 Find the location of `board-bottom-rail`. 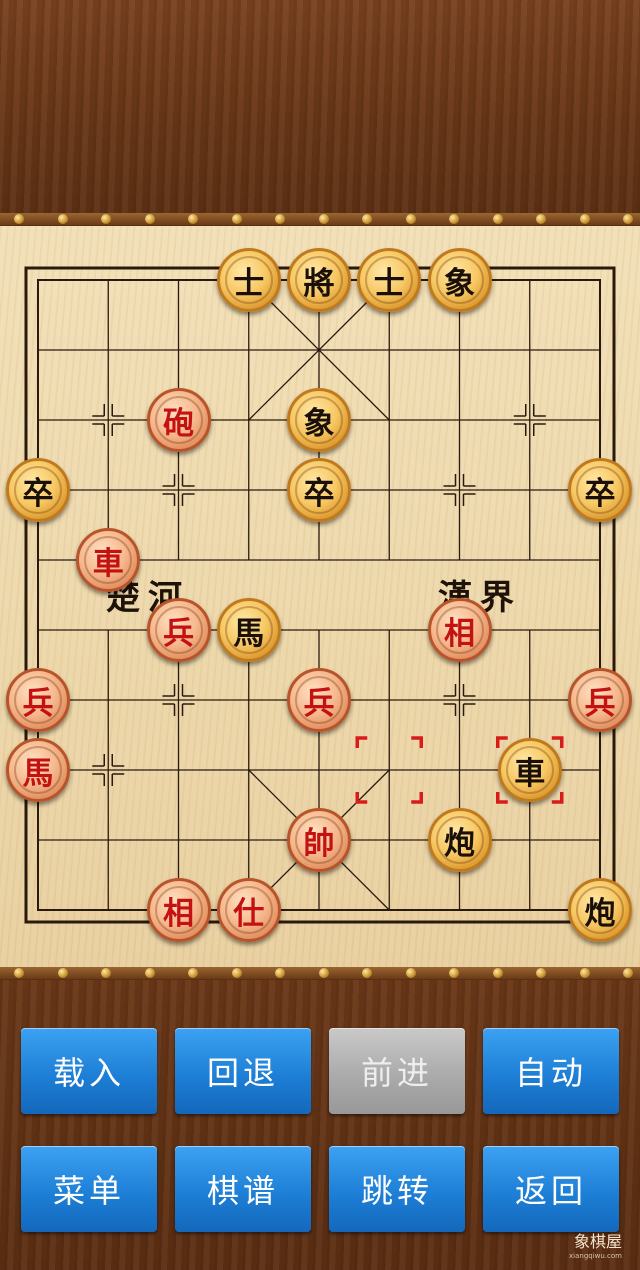

board-bottom-rail is located at coordinates (320, 973).